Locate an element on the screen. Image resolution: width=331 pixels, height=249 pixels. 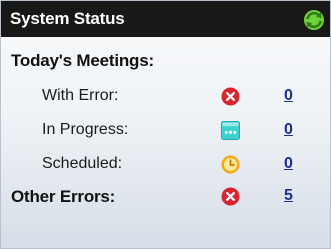
other-errors-heading: Other Errors: is located at coordinates (63, 196).